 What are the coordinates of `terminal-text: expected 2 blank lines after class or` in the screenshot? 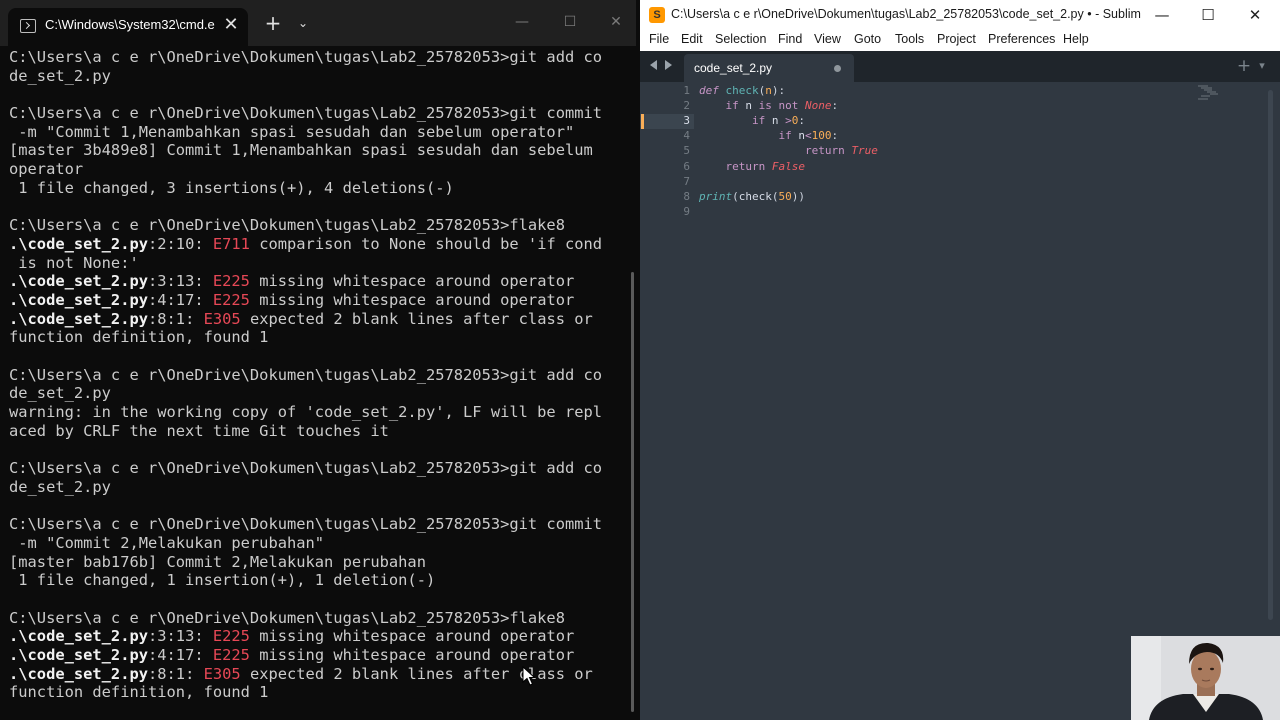 It's located at (416, 673).